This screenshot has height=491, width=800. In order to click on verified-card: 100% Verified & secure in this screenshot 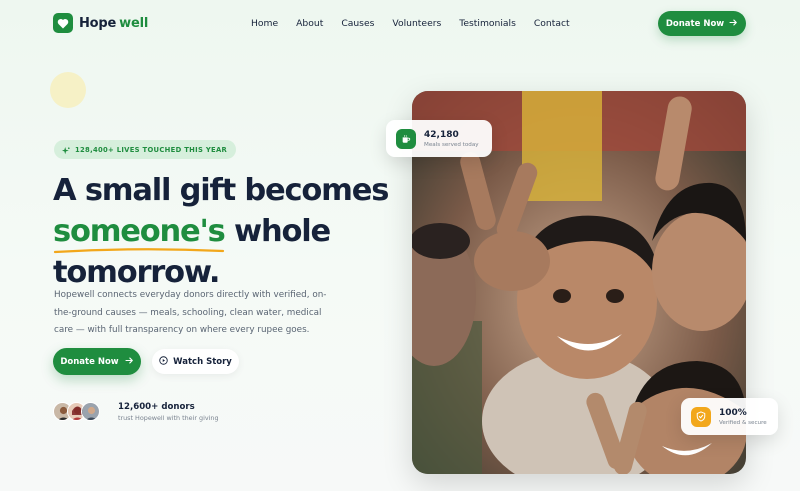, I will do `click(729, 416)`.